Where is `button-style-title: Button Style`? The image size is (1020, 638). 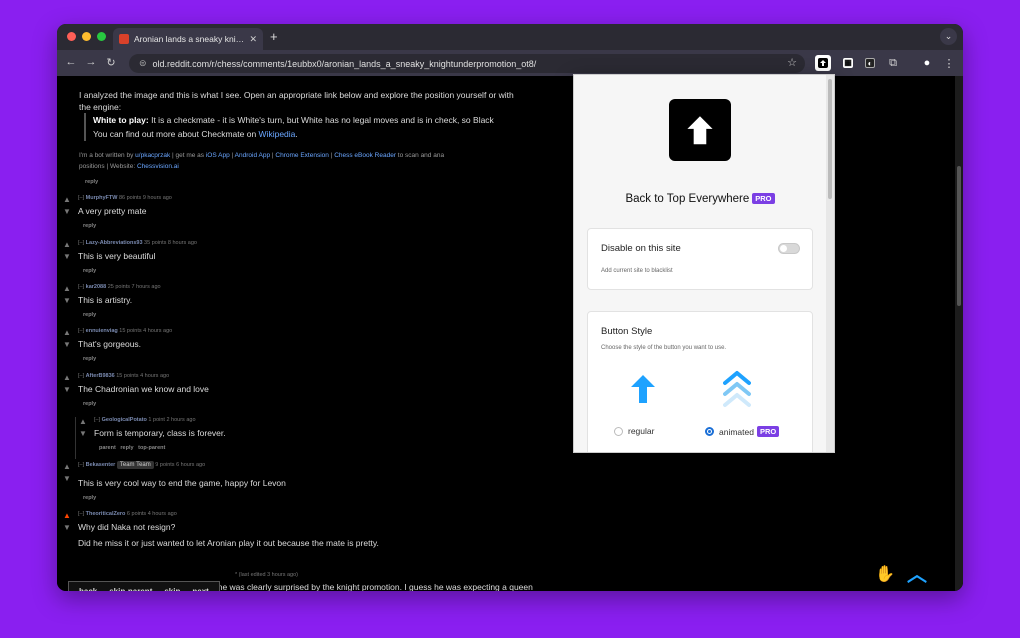 button-style-title: Button Style is located at coordinates (627, 331).